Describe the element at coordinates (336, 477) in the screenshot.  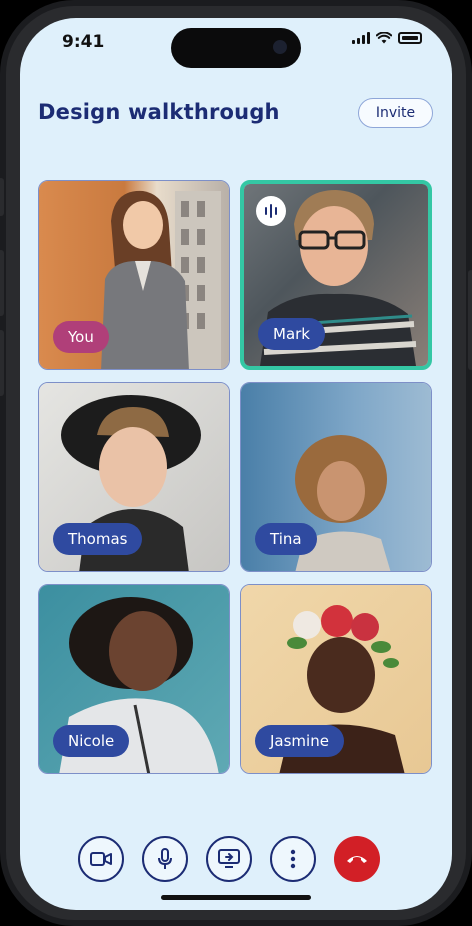
I see `participant-tile-tina: Tina` at that location.